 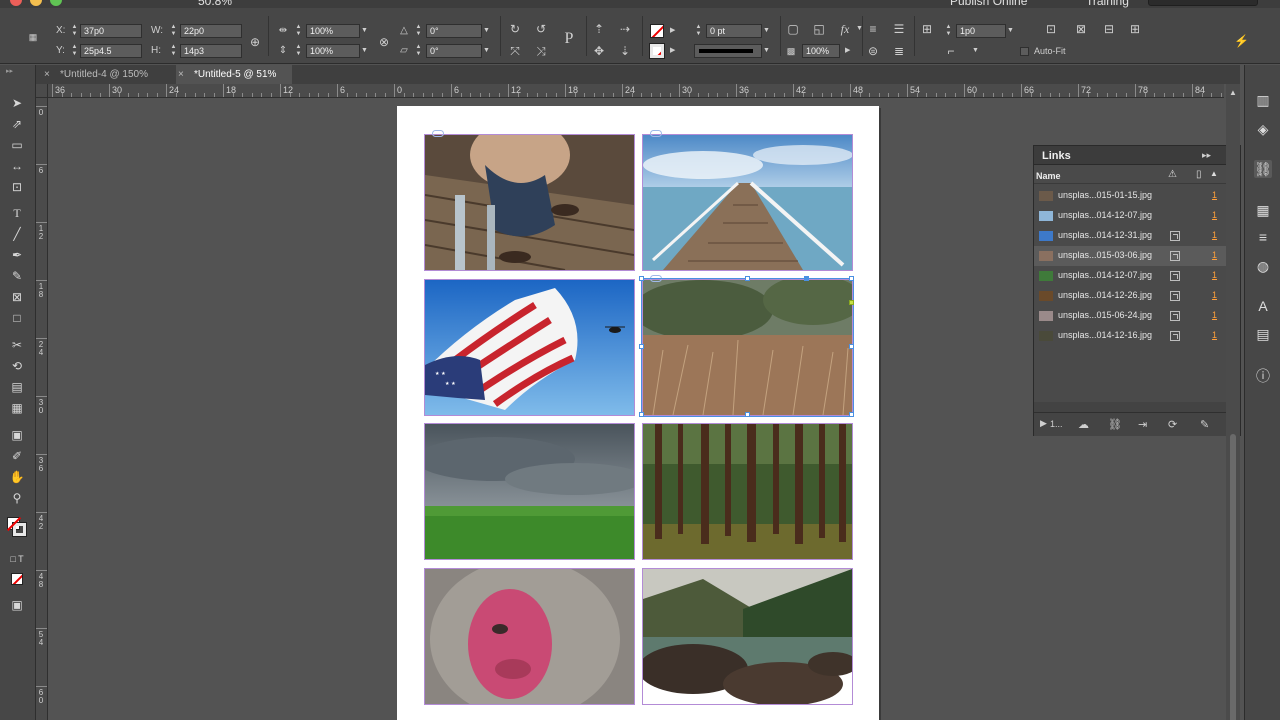 I want to click on y-stepper: ▲ ▼, so click(x=74, y=51).